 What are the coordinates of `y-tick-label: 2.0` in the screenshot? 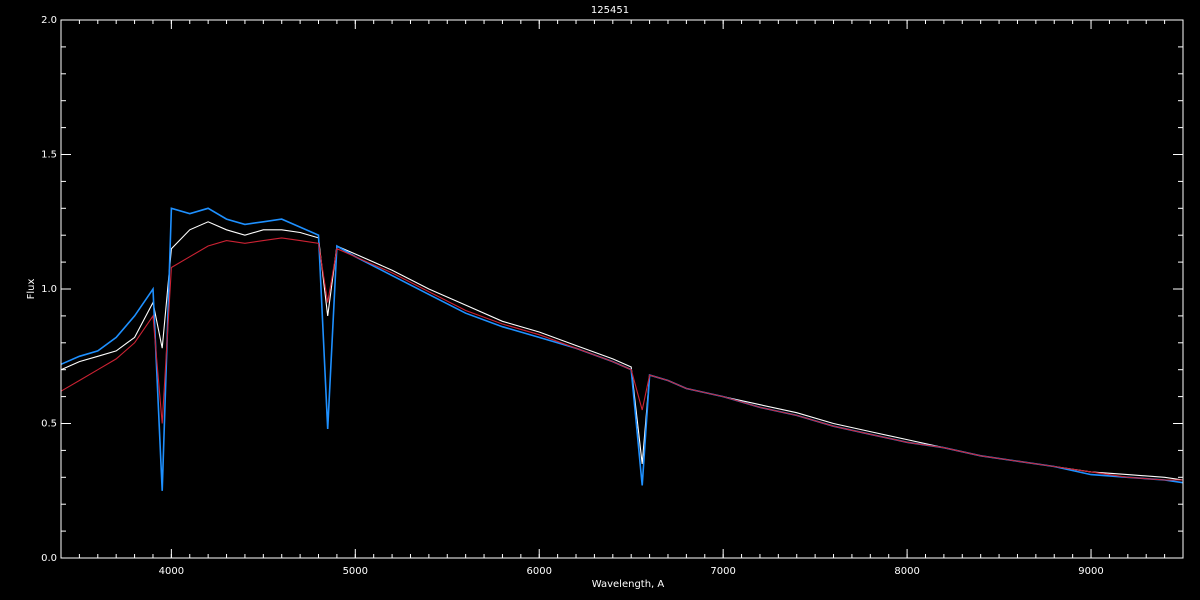 It's located at (49, 20).